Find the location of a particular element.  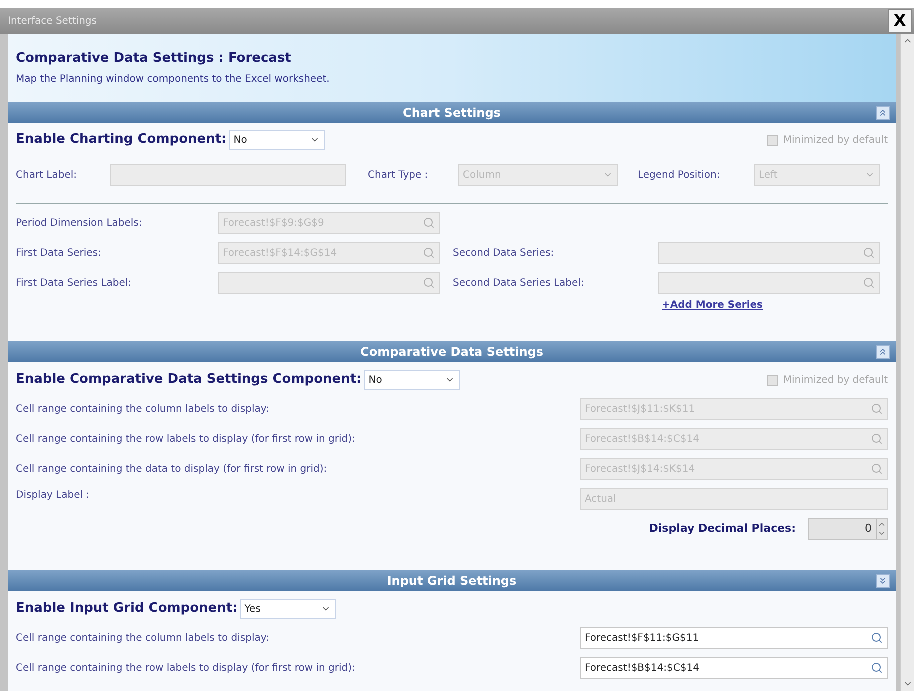

field-label: First Data Series: is located at coordinates (59, 253).